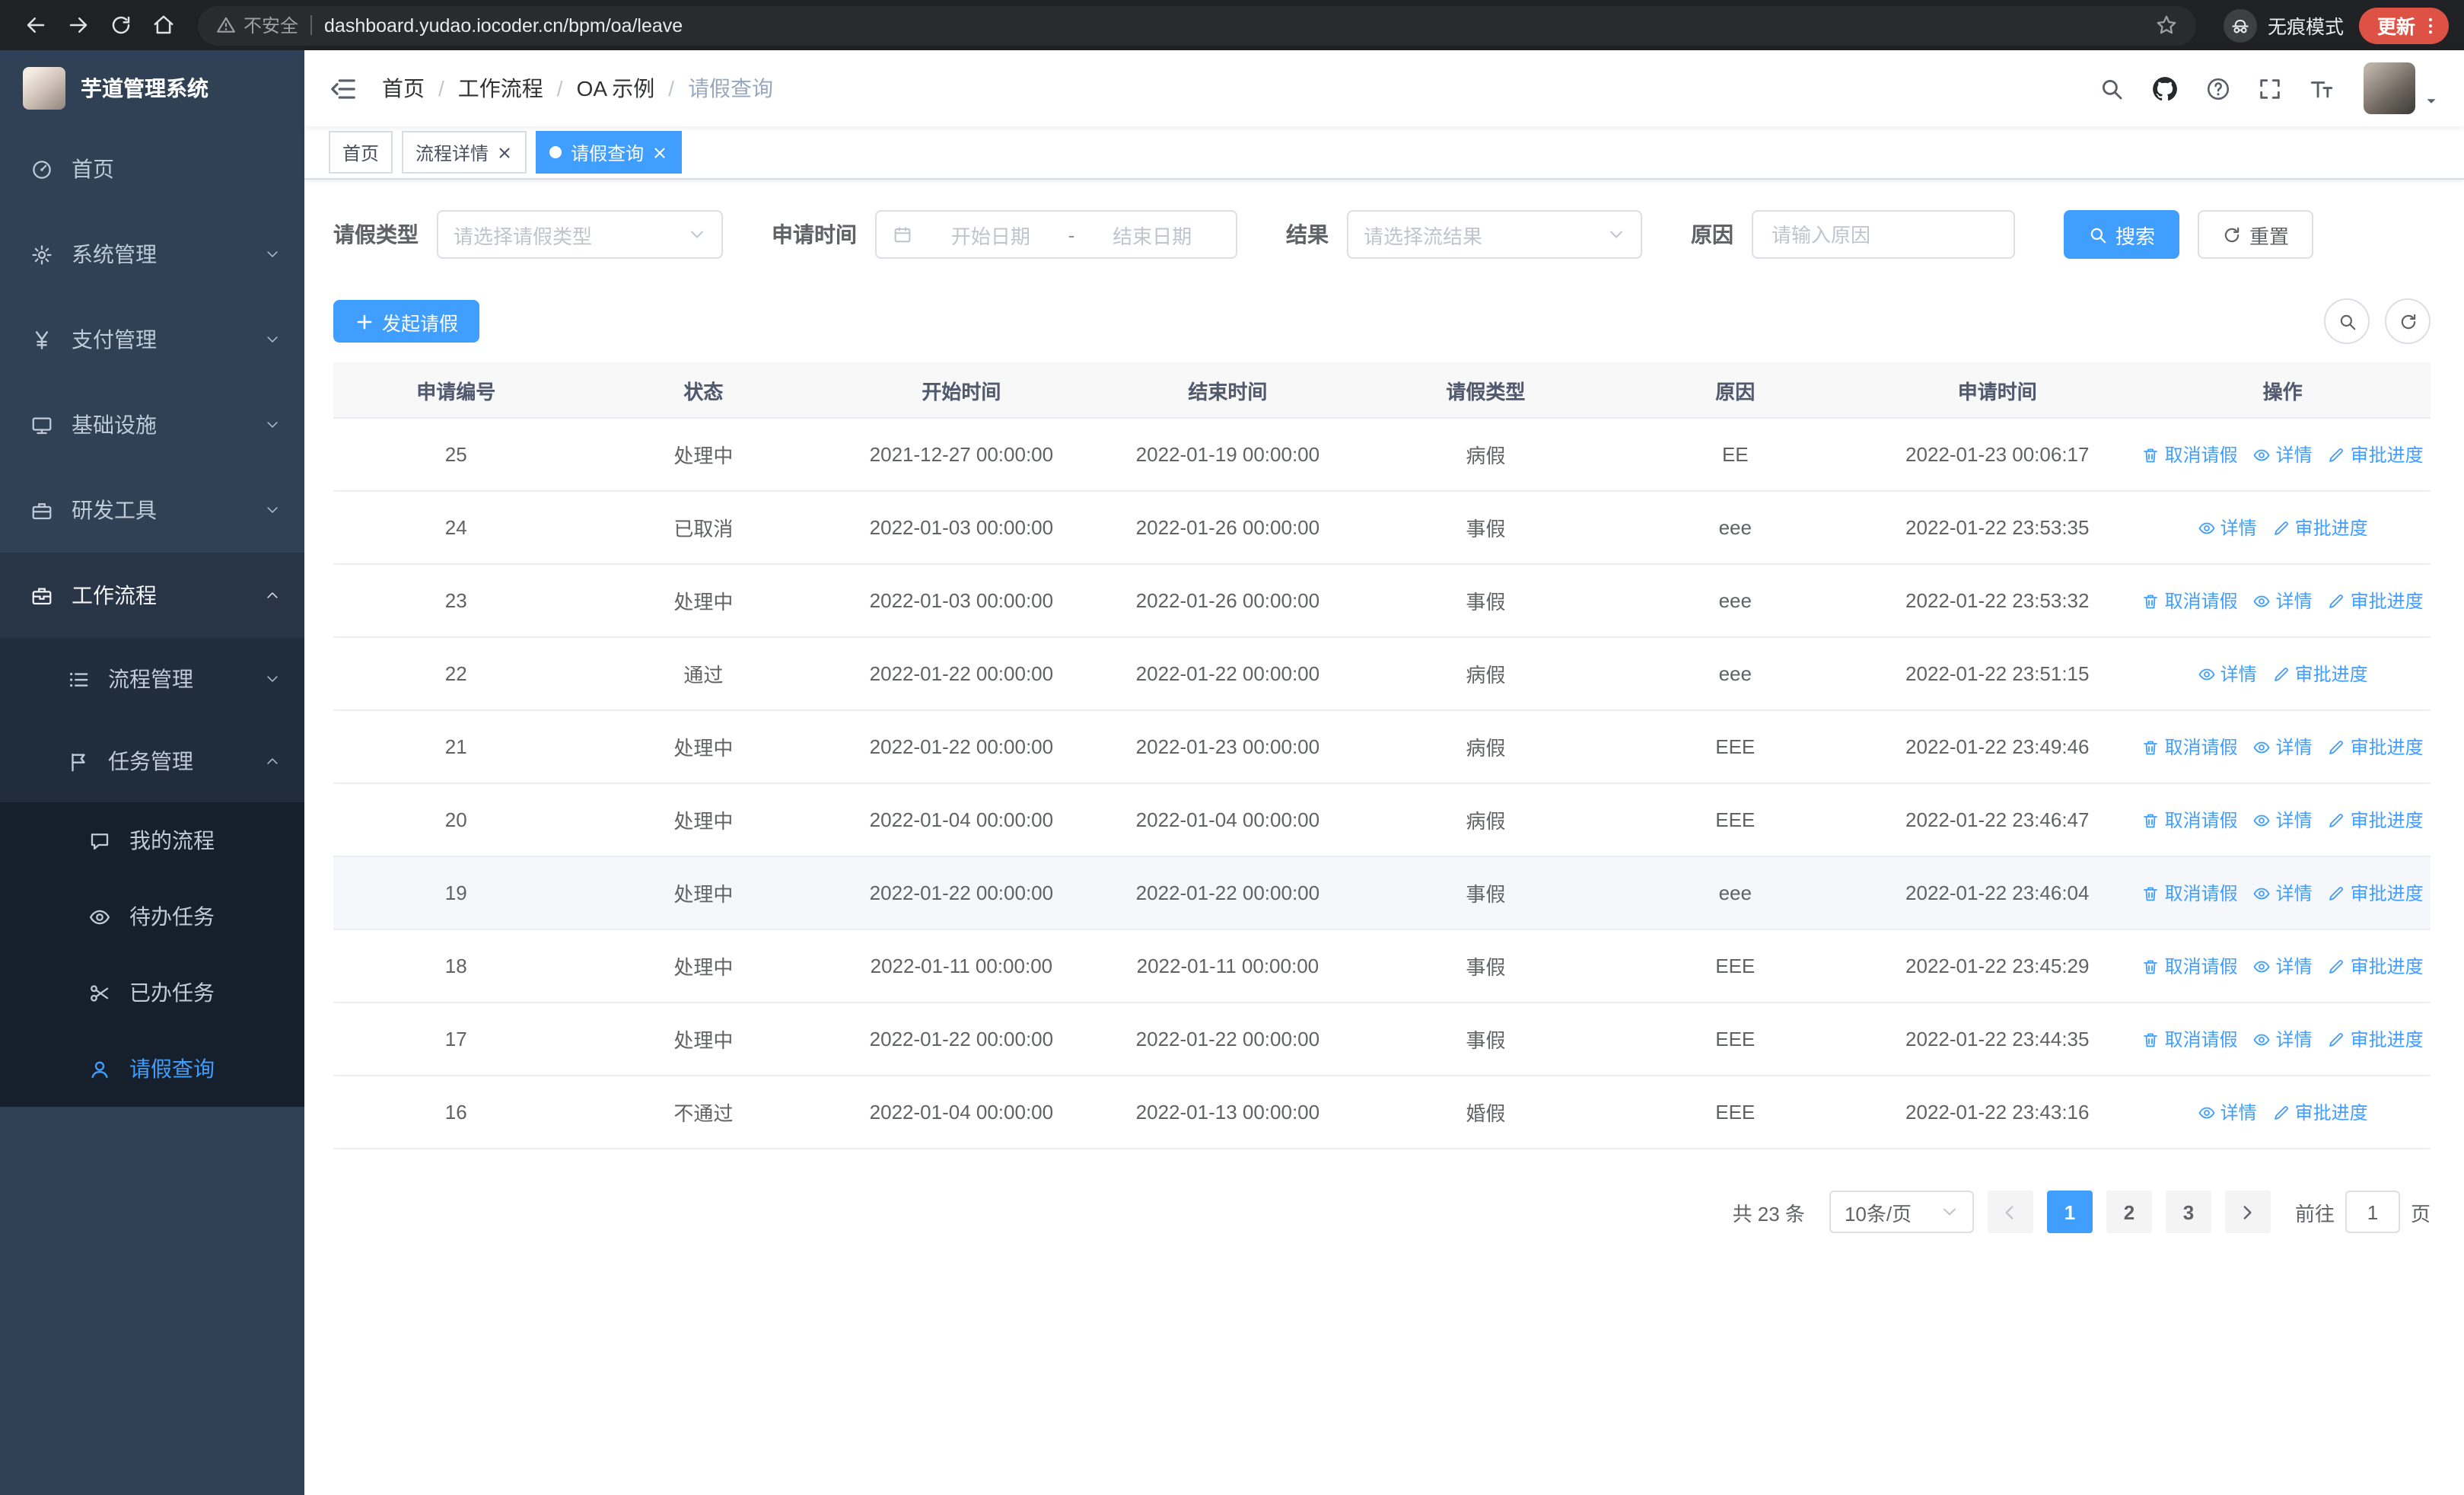 The height and width of the screenshot is (1495, 2464). Describe the element at coordinates (152, 254) in the screenshot. I see `sidebar-item-1: 系统管理` at that location.